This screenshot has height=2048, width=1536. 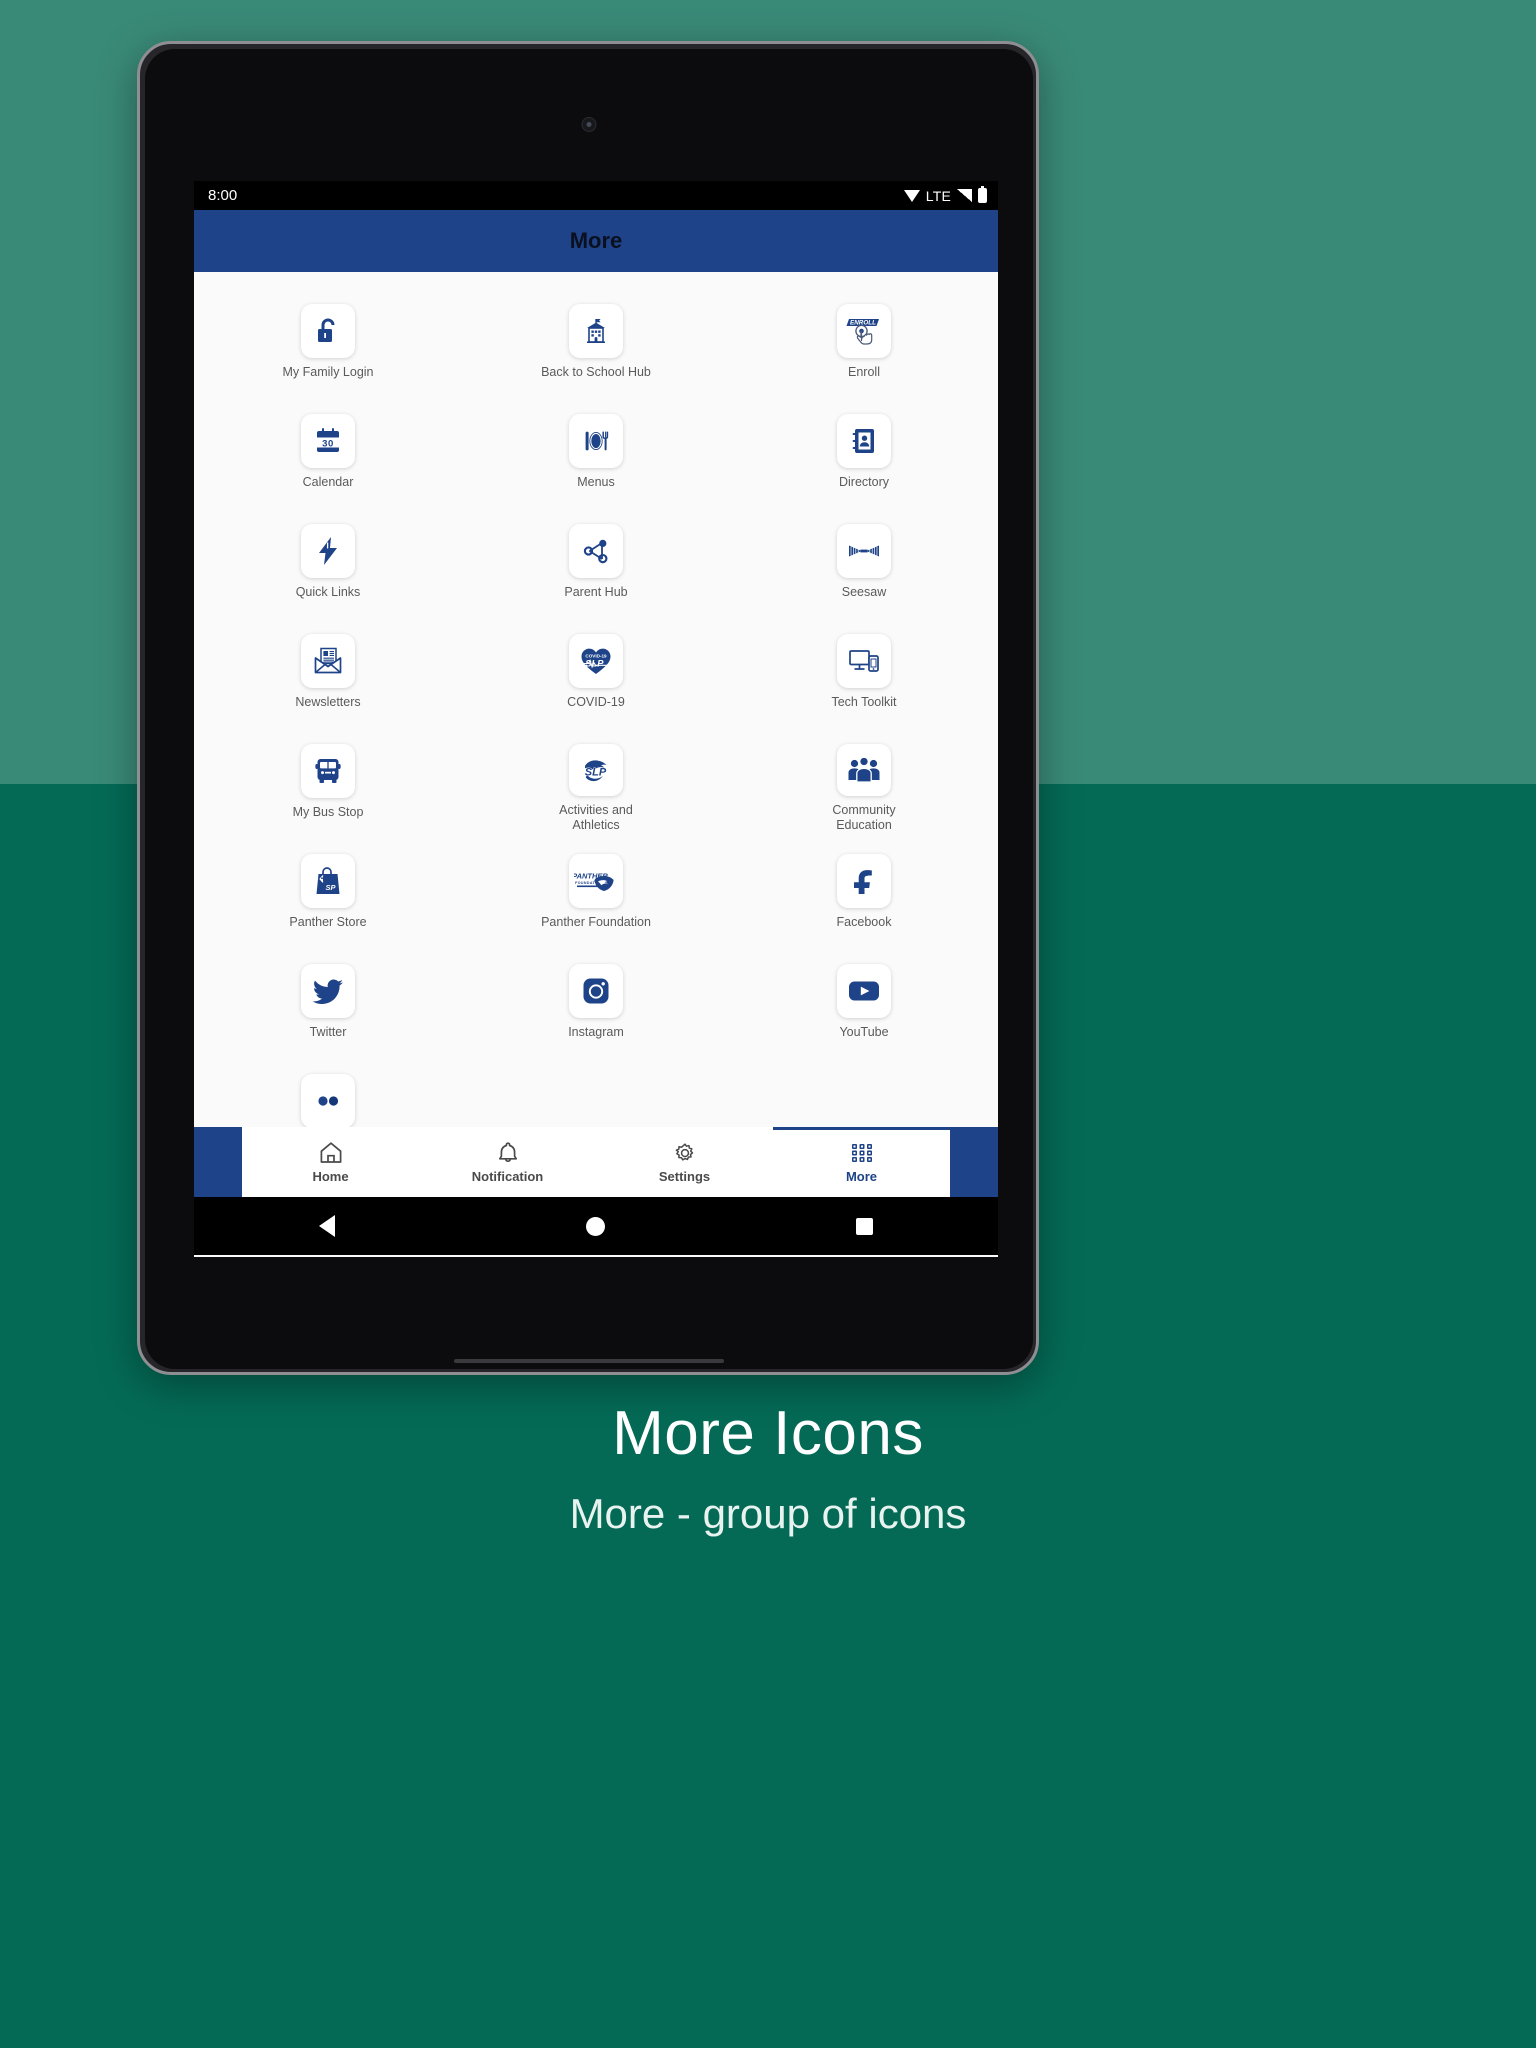 What do you see at coordinates (864, 922) in the screenshot?
I see `grid-item-label: Facebook` at bounding box center [864, 922].